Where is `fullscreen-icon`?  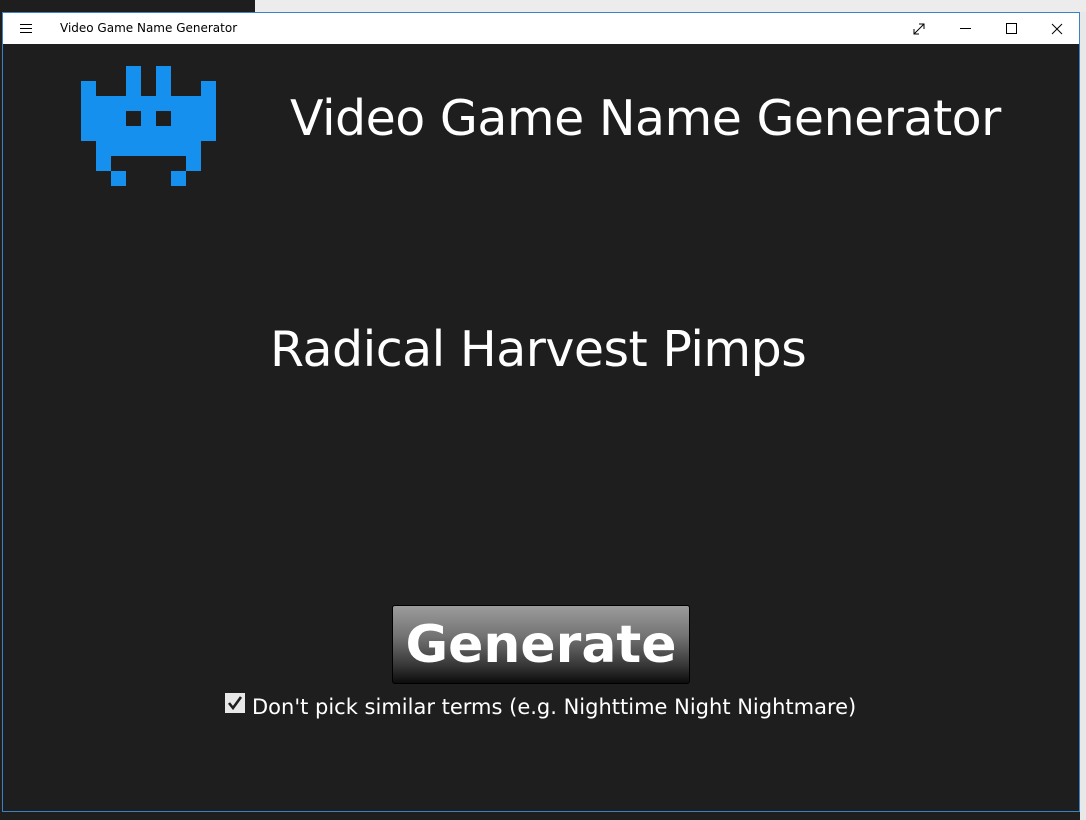 fullscreen-icon is located at coordinates (919, 28).